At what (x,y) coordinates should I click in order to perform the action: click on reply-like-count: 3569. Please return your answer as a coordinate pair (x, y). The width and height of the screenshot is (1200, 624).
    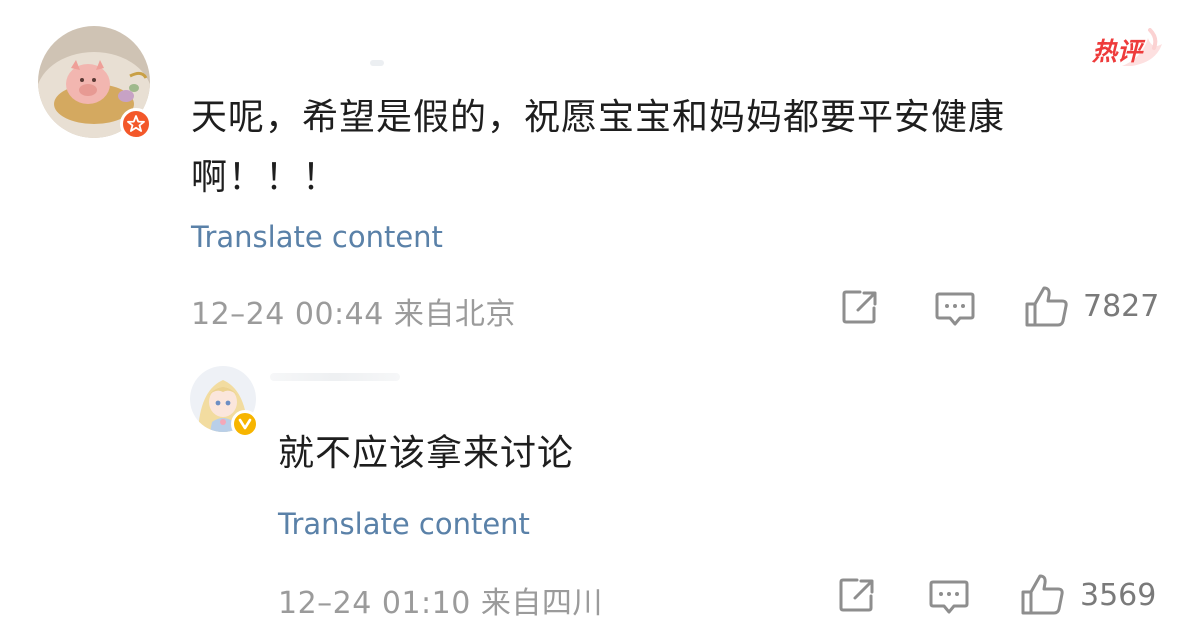
    Looking at the image, I should click on (1118, 595).